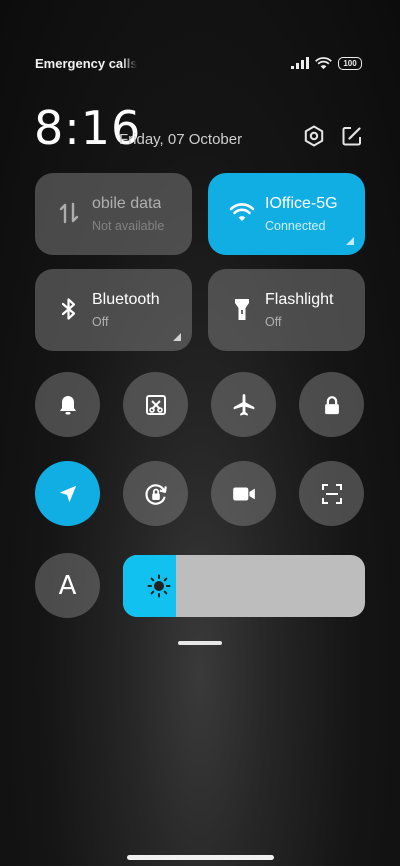  I want to click on tile-bluetooth: Bluetooth Off, so click(113, 310).